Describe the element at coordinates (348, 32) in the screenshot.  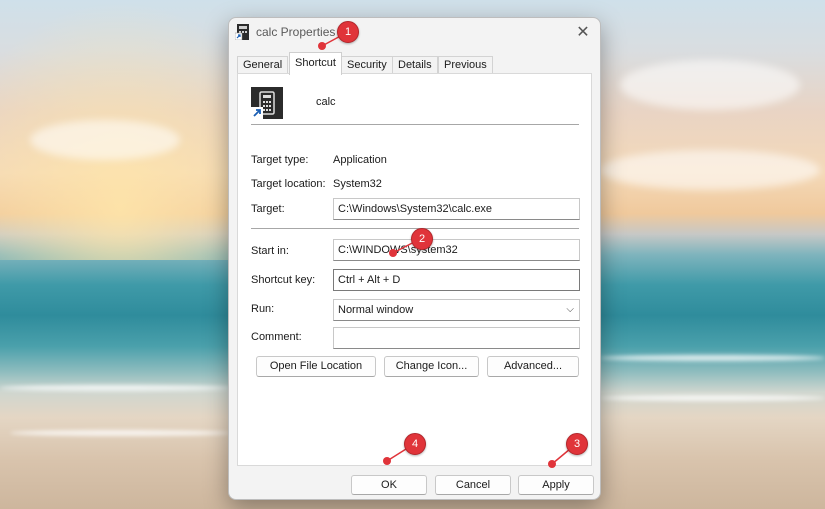
I see `annotation-marker-1: 1` at that location.